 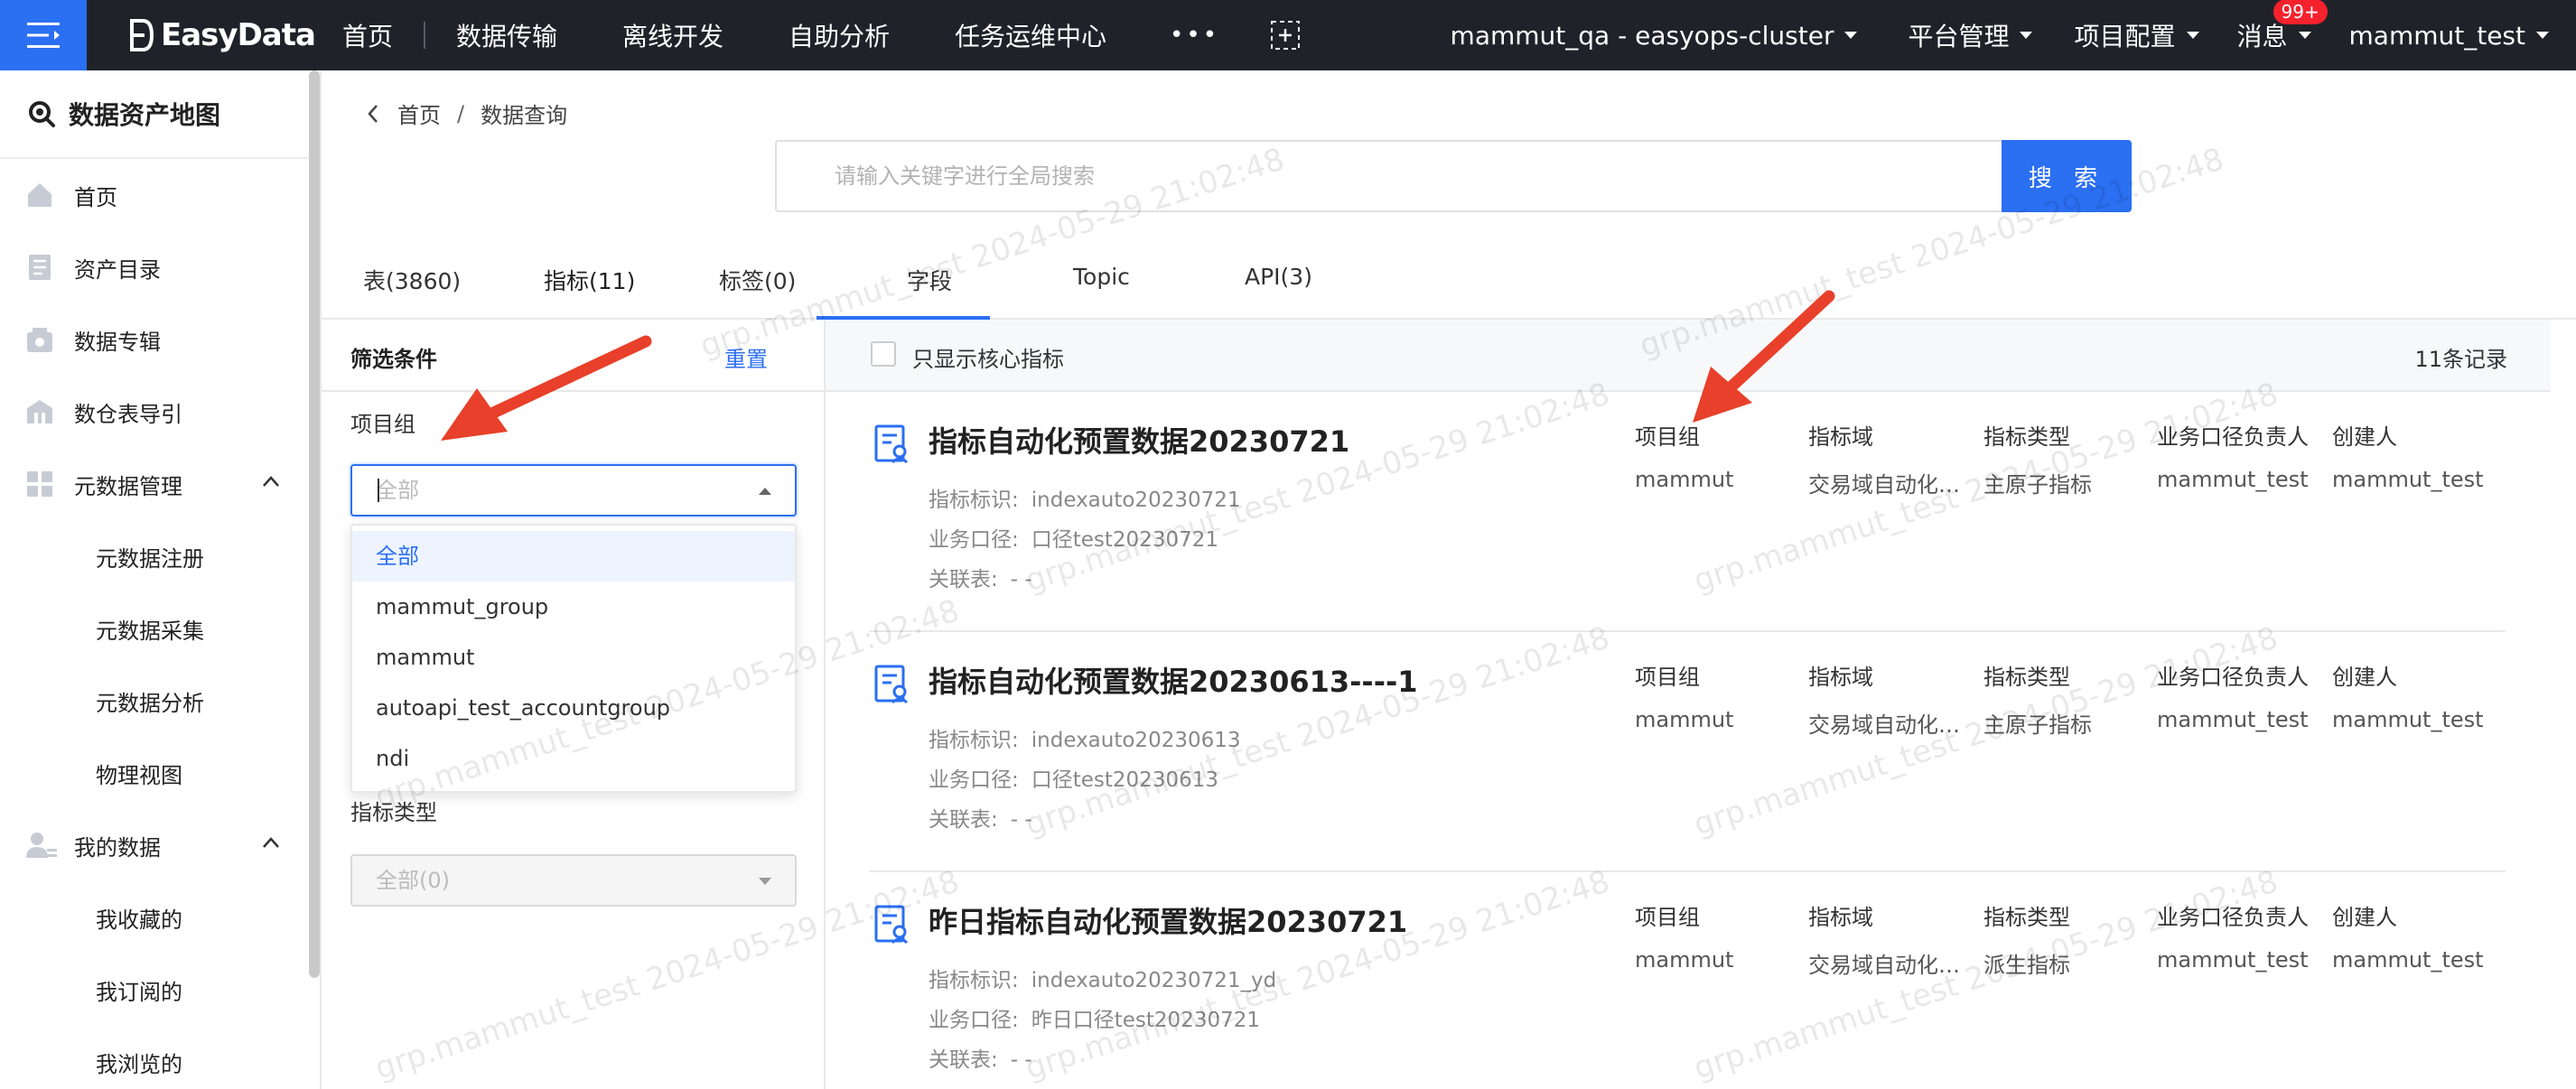 I want to click on sidebar-item-browsed: 我浏览的, so click(x=153, y=1058).